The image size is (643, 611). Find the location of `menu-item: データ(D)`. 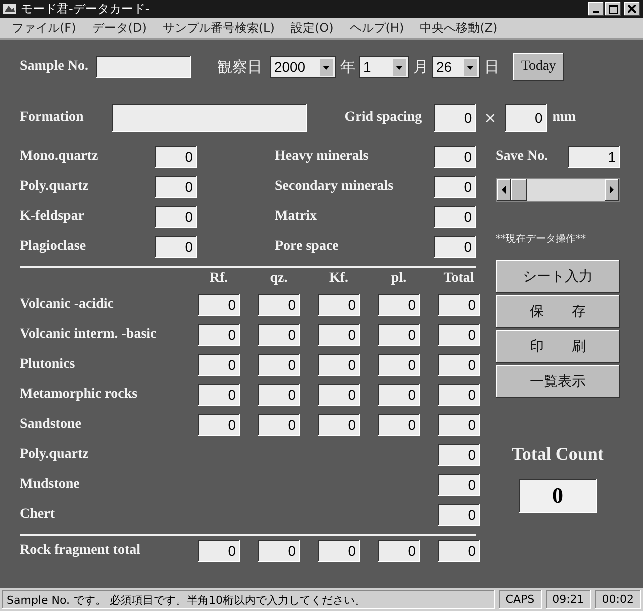

menu-item: データ(D) is located at coordinates (119, 28).